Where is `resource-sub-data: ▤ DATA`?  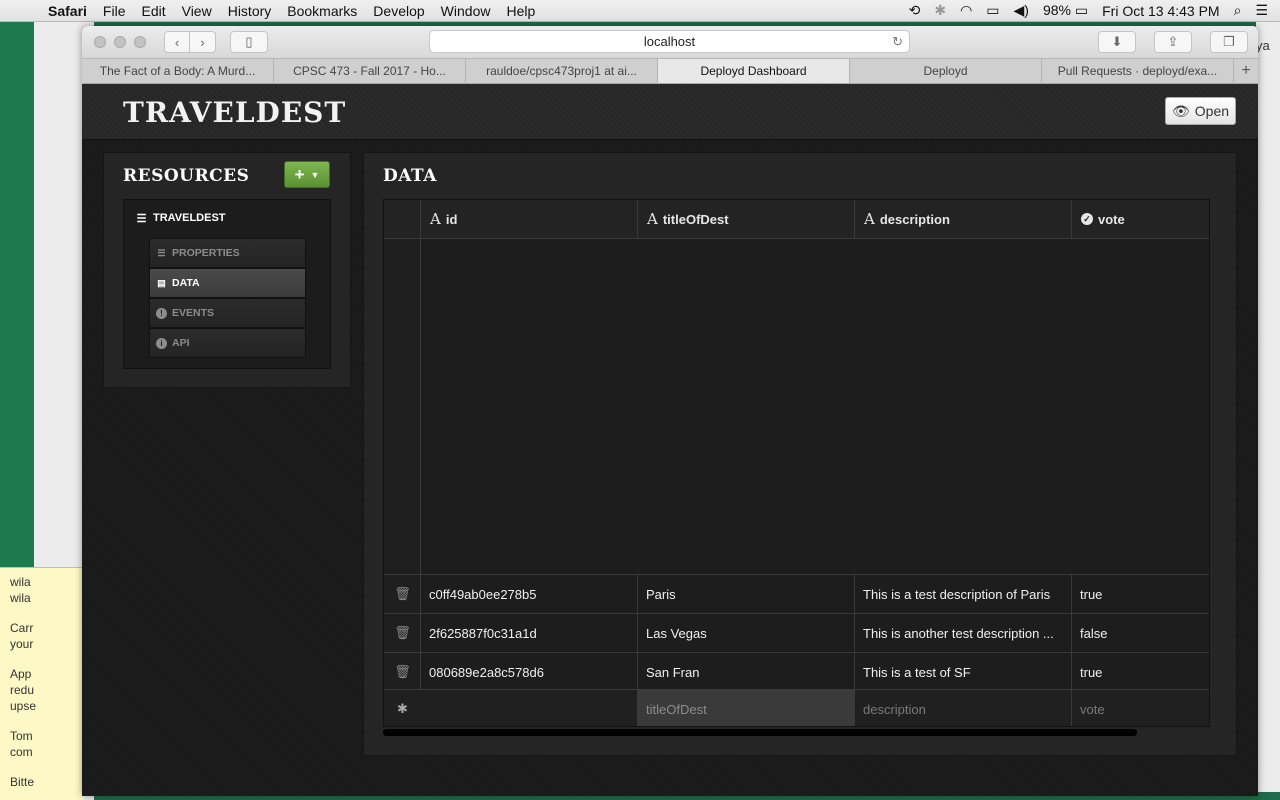 resource-sub-data: ▤ DATA is located at coordinates (227, 283).